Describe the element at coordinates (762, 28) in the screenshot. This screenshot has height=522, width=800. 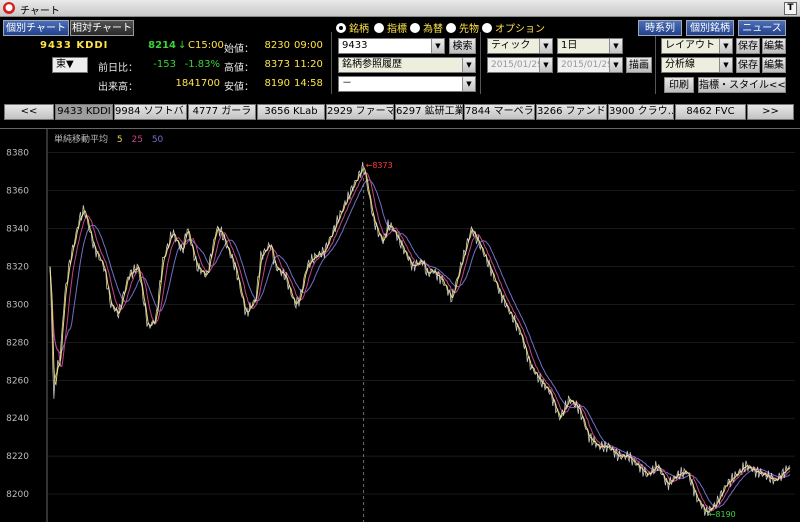
I see `news-button: ニュース` at that location.